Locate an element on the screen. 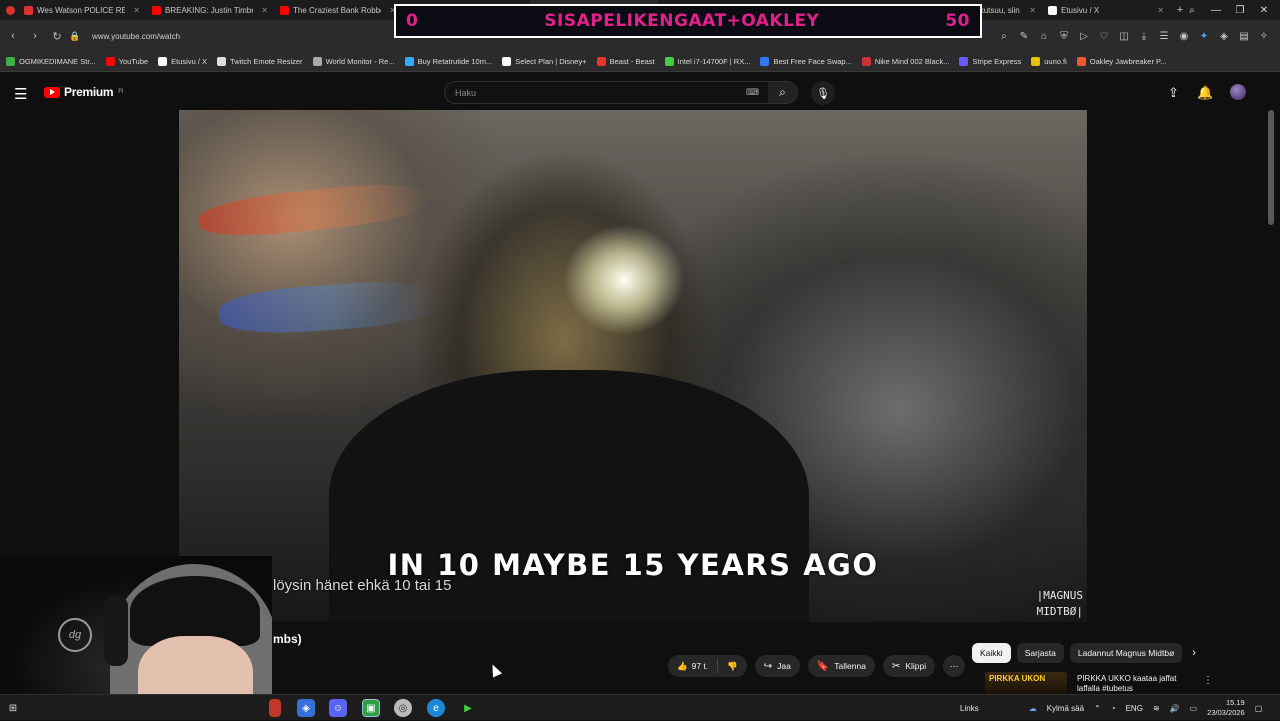 Image resolution: width=1280 pixels, height=721 pixels. tab-title: Wes Watson POLICE REPO is located at coordinates (81, 10).